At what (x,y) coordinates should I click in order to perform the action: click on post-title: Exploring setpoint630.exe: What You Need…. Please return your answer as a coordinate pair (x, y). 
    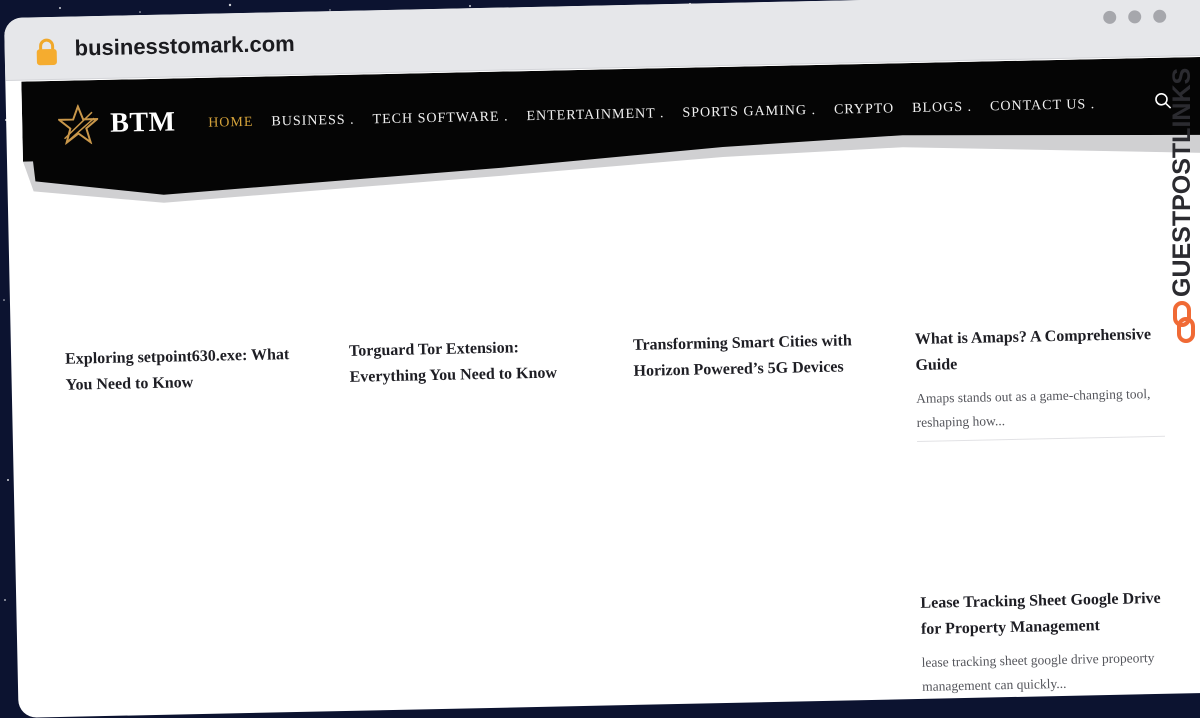
    Looking at the image, I should click on (190, 370).